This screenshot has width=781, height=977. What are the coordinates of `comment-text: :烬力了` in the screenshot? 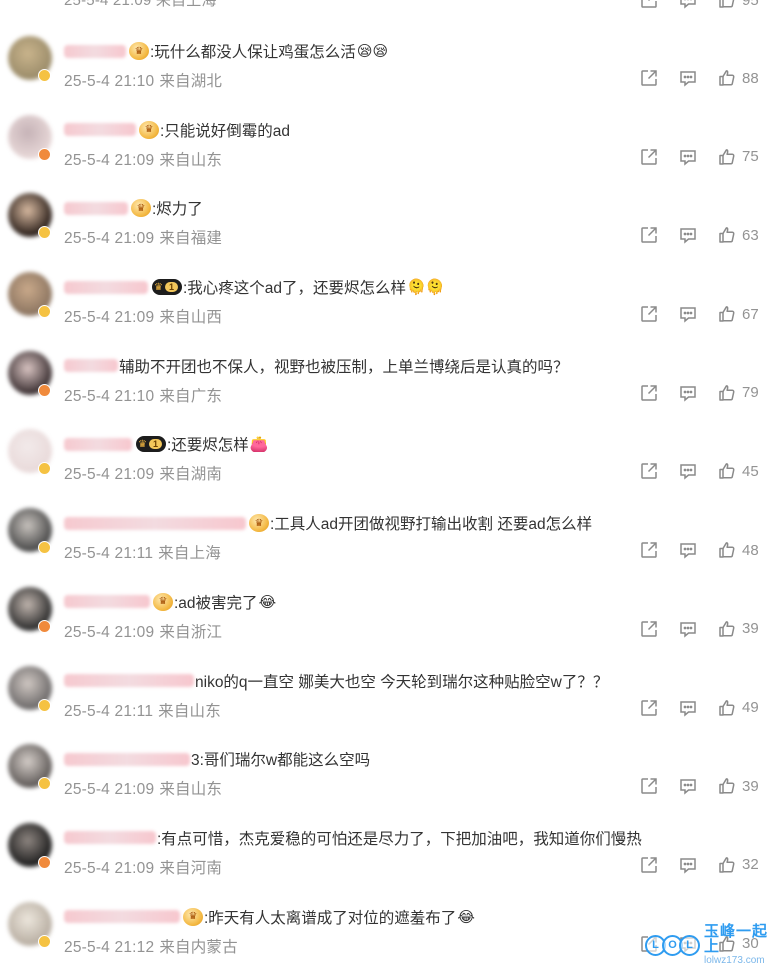 It's located at (177, 210).